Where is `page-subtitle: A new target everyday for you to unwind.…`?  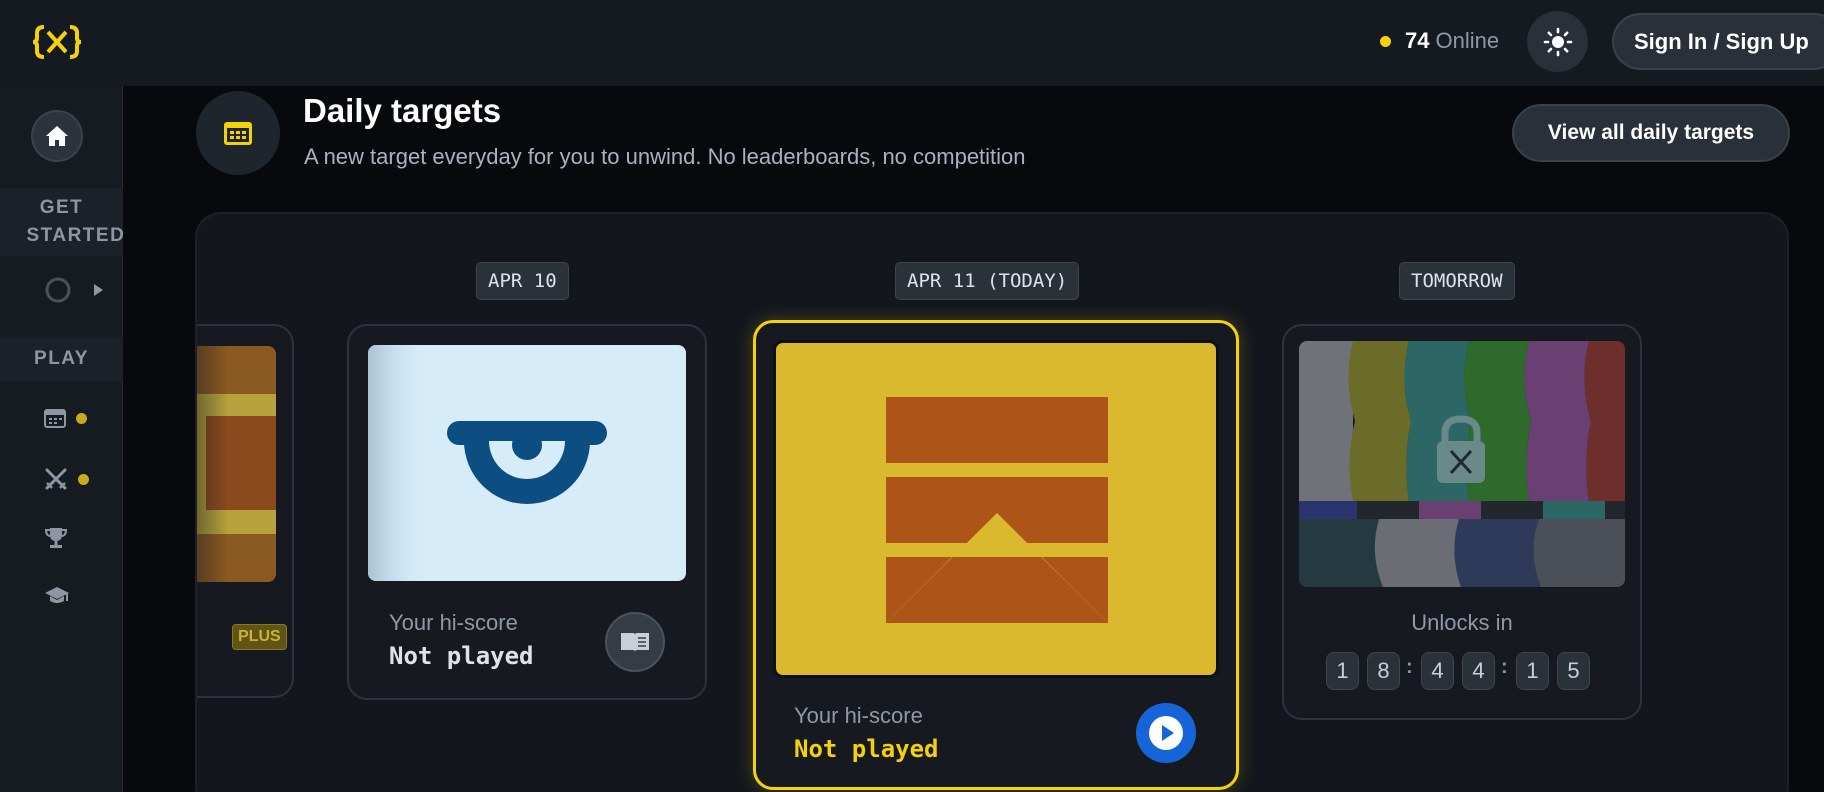
page-subtitle: A new target everyday for you to unwind.… is located at coordinates (665, 156).